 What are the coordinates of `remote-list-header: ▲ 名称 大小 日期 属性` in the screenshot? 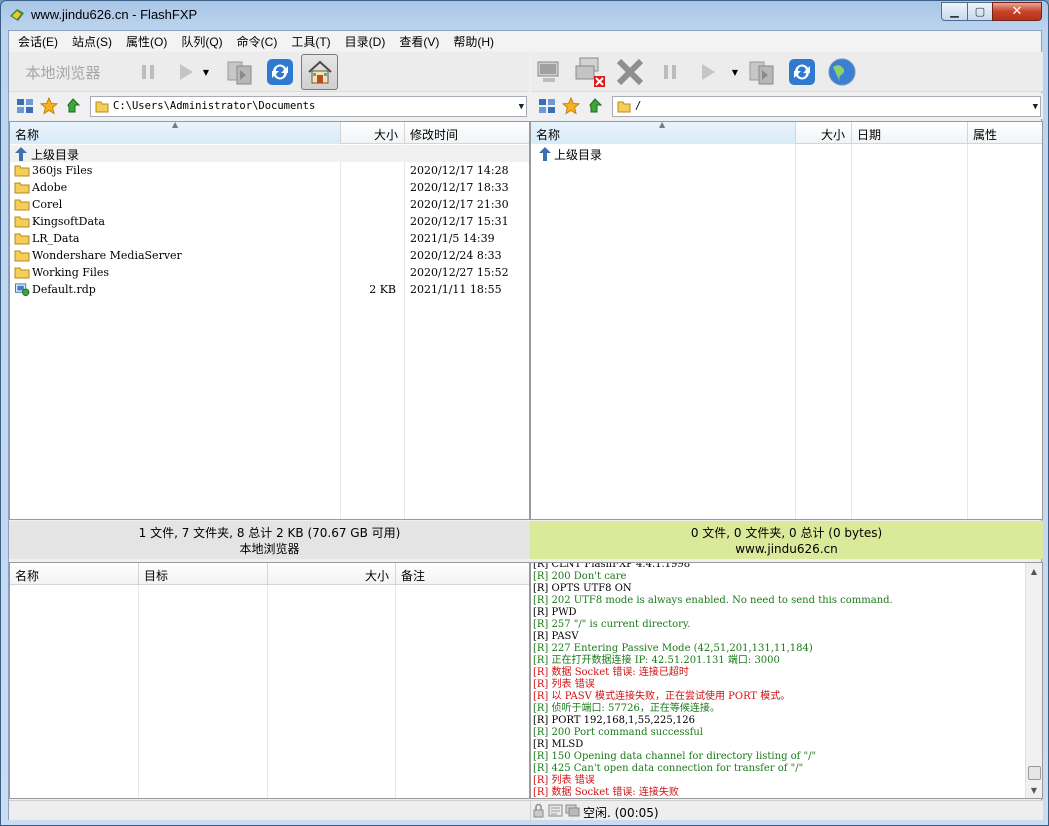 It's located at (786, 133).